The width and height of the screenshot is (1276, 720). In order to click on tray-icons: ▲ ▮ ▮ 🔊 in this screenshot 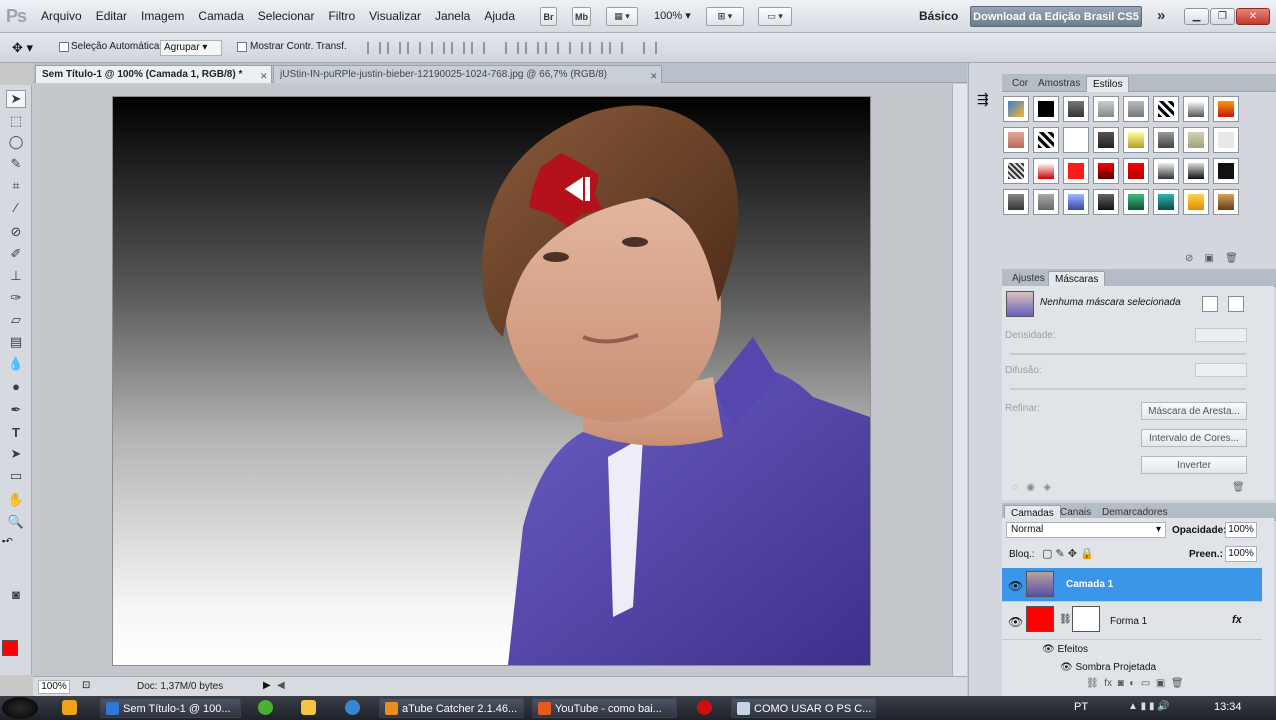, I will do `click(1149, 706)`.